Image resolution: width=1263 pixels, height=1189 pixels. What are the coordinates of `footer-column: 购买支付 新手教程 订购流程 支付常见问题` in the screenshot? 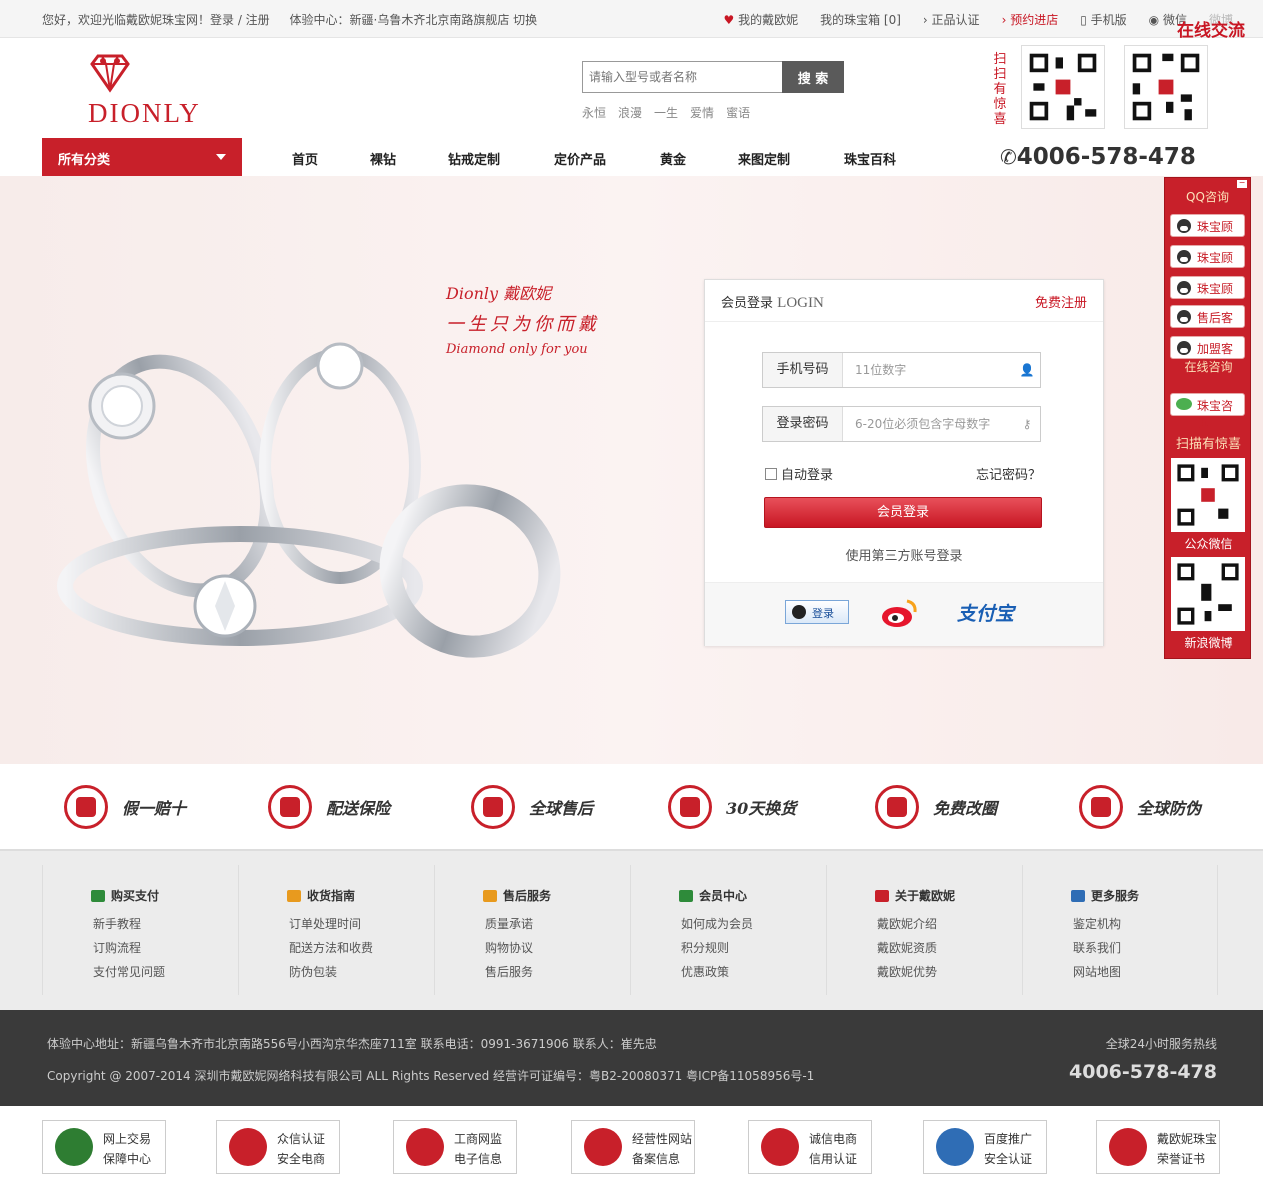 It's located at (140, 930).